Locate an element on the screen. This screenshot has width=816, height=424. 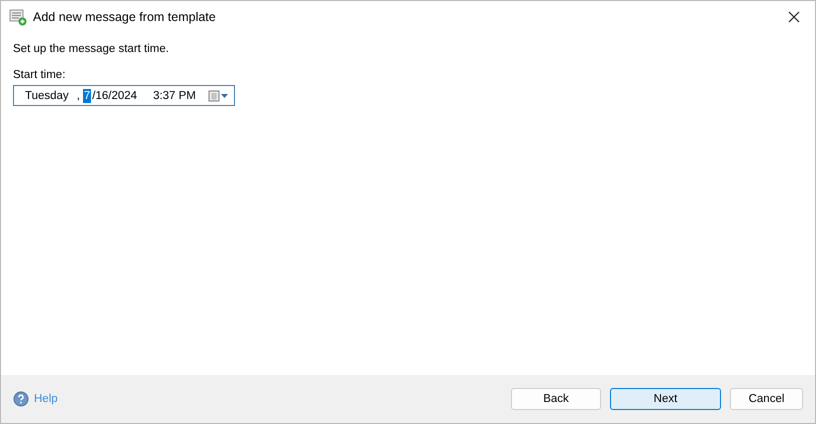
calendar-dropdown-icon is located at coordinates (219, 96).